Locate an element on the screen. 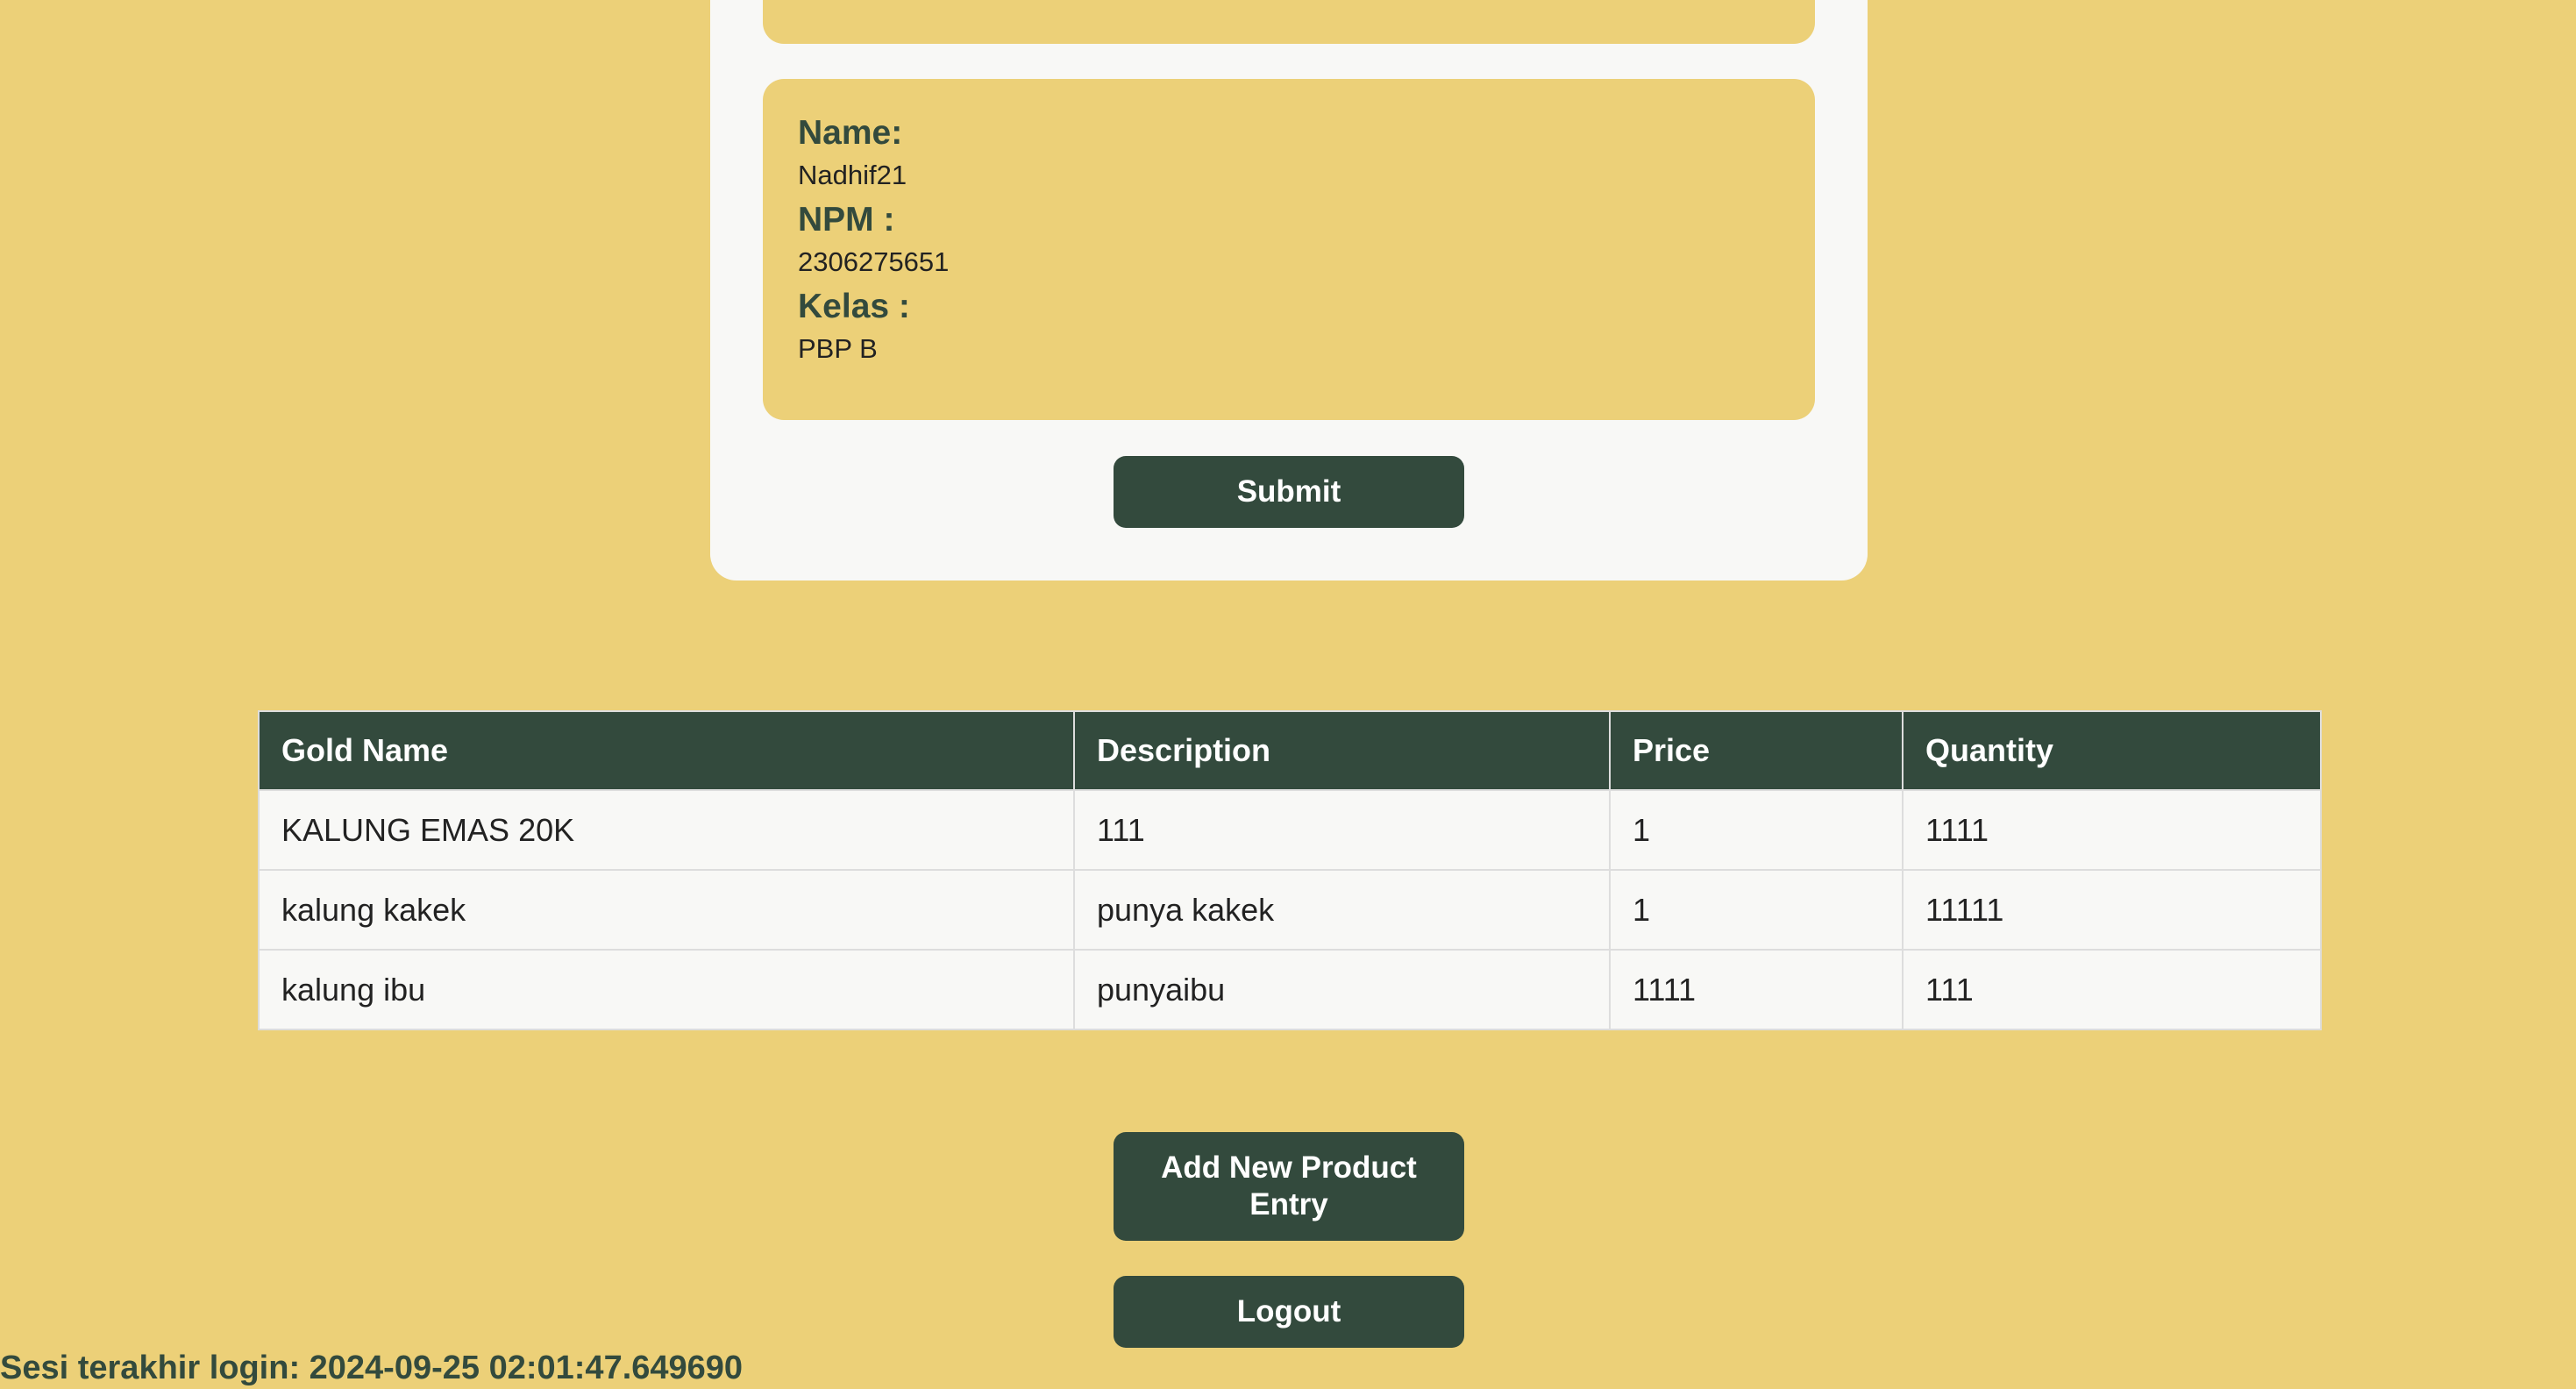 The width and height of the screenshot is (2576, 1389). logout-button: Logout is located at coordinates (1289, 1312).